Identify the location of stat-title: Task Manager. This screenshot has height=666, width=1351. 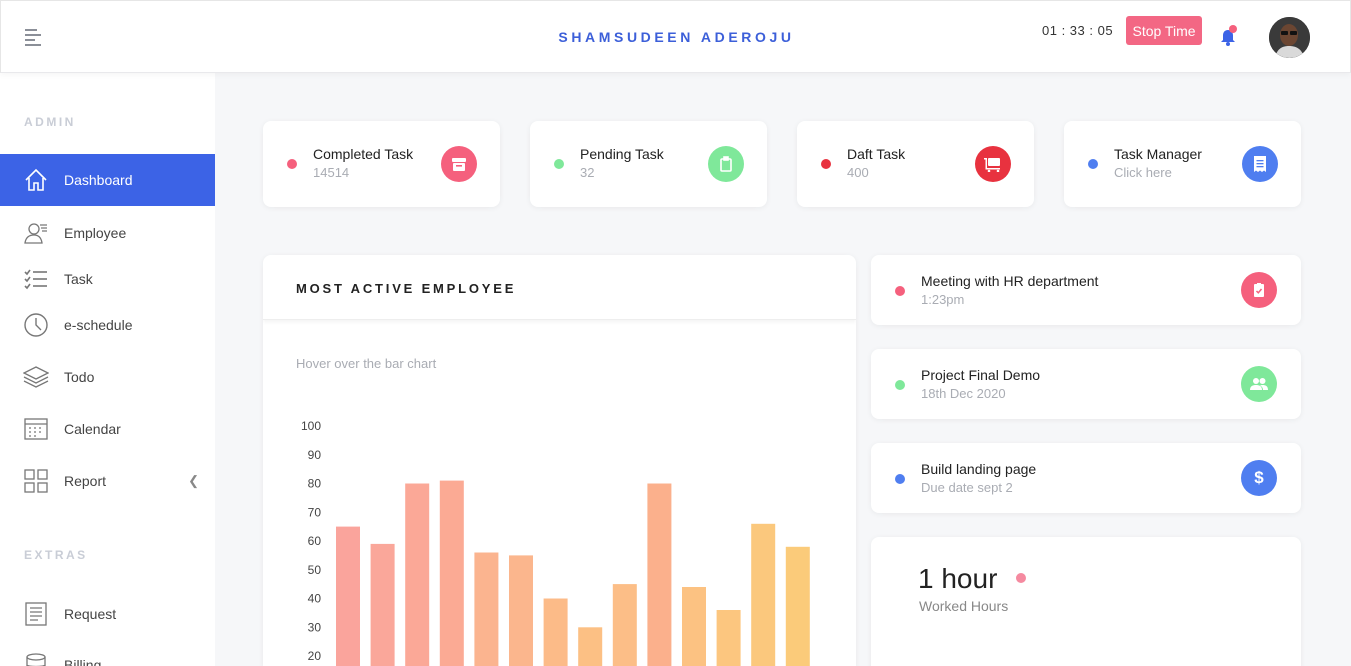
(1158, 154).